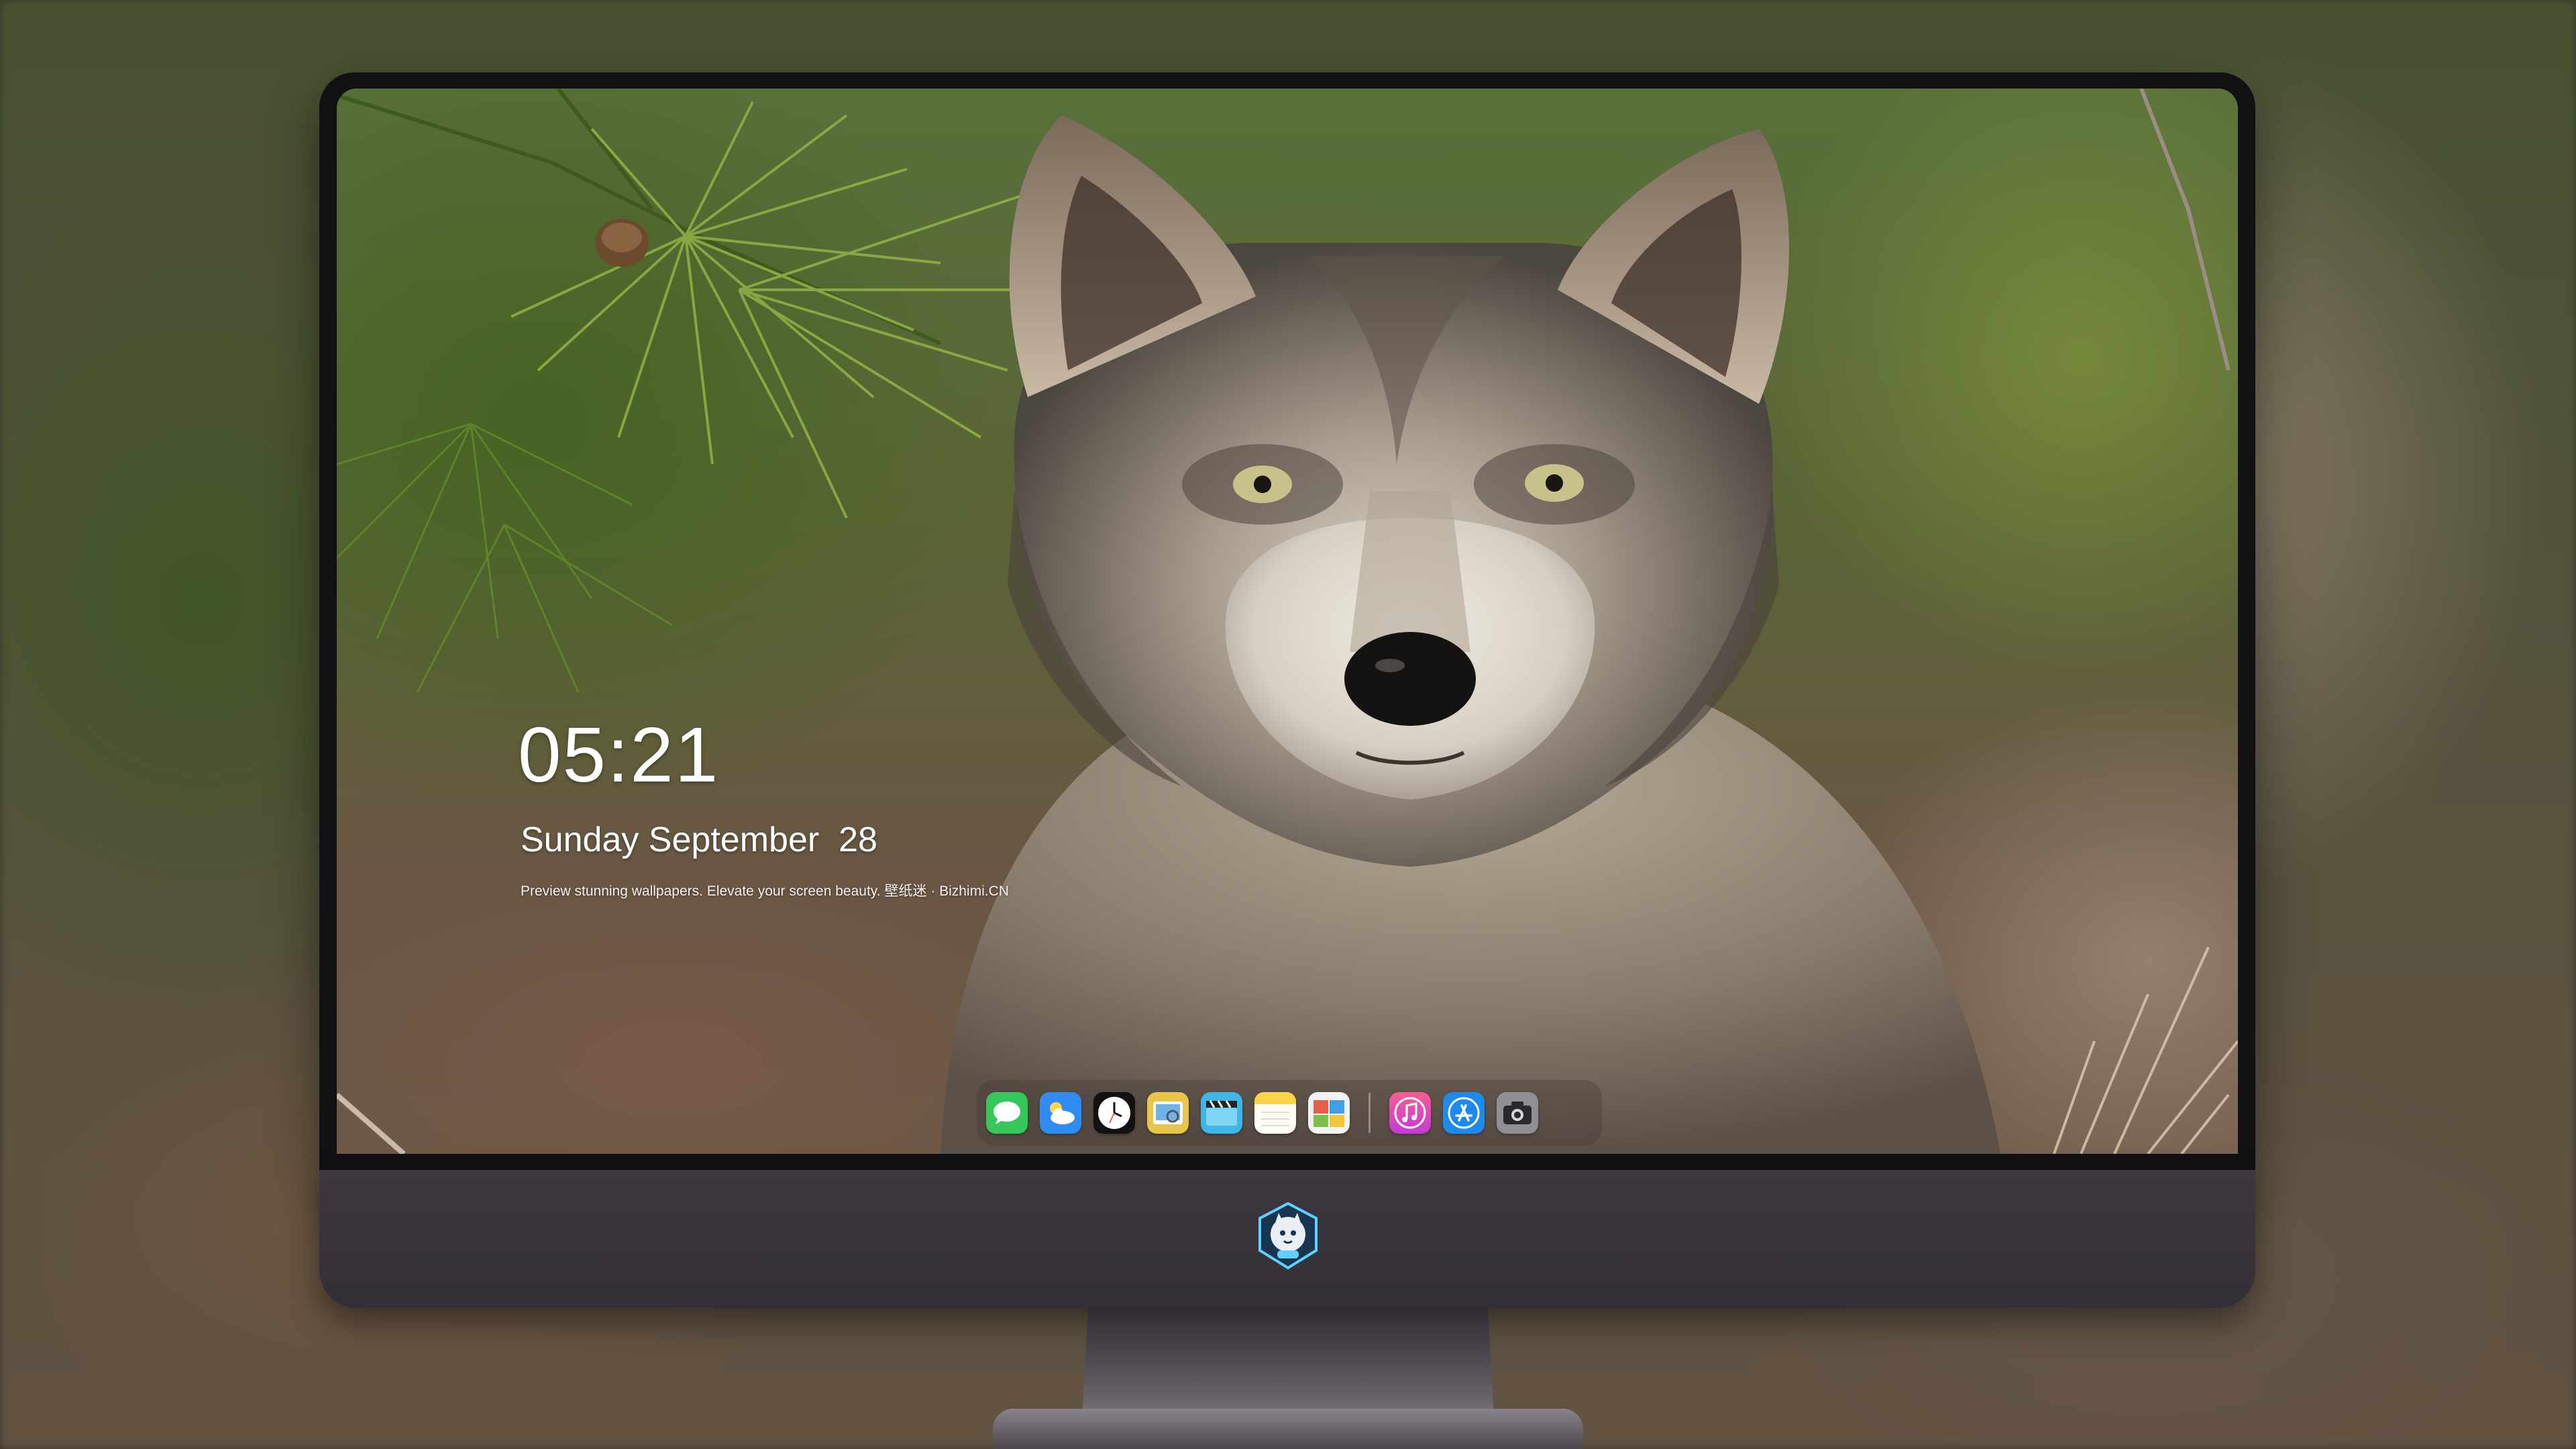 The height and width of the screenshot is (1449, 2576). I want to click on weather-icon, so click(1060, 1113).